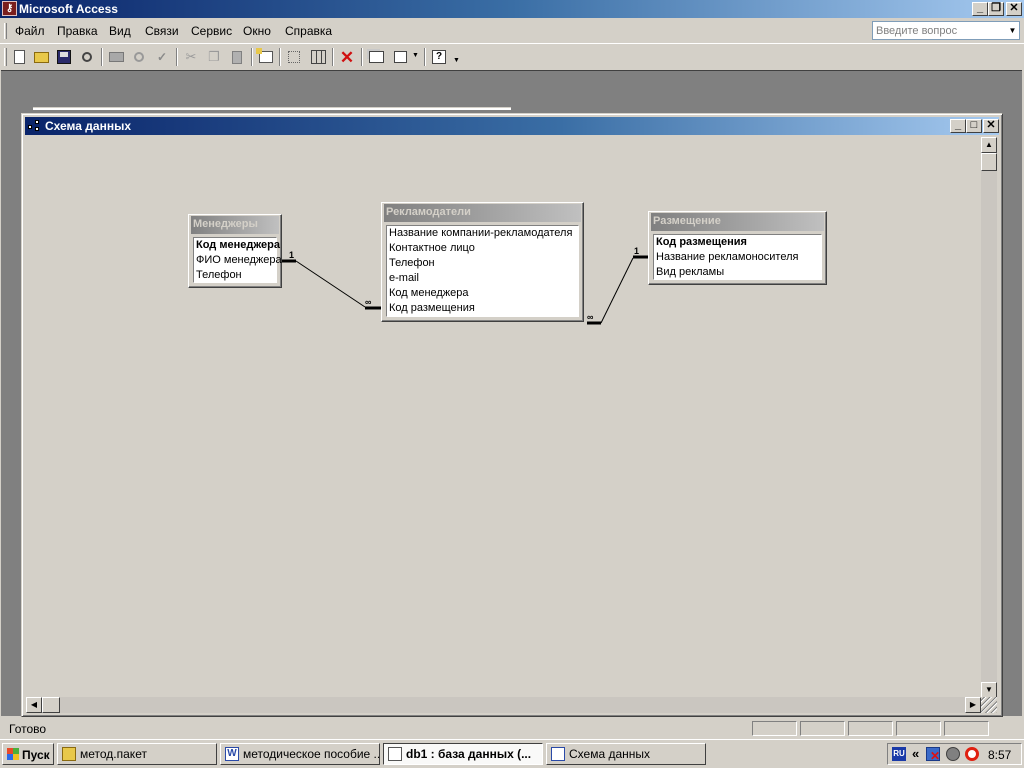  I want to click on menu-tools: Сервис, so click(211, 31).